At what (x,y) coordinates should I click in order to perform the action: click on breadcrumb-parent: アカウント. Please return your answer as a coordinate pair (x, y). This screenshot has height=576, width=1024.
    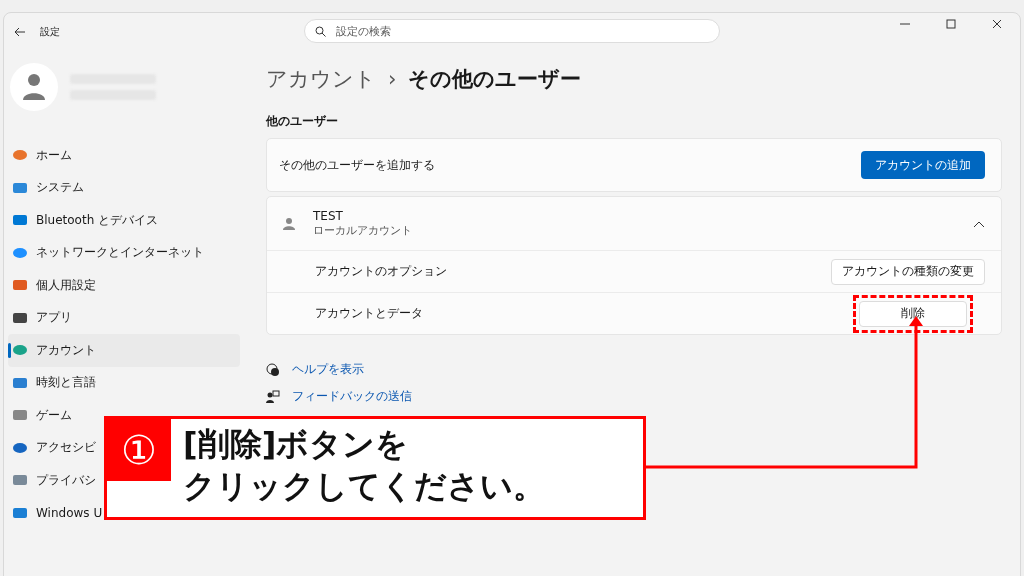
    Looking at the image, I should click on (321, 79).